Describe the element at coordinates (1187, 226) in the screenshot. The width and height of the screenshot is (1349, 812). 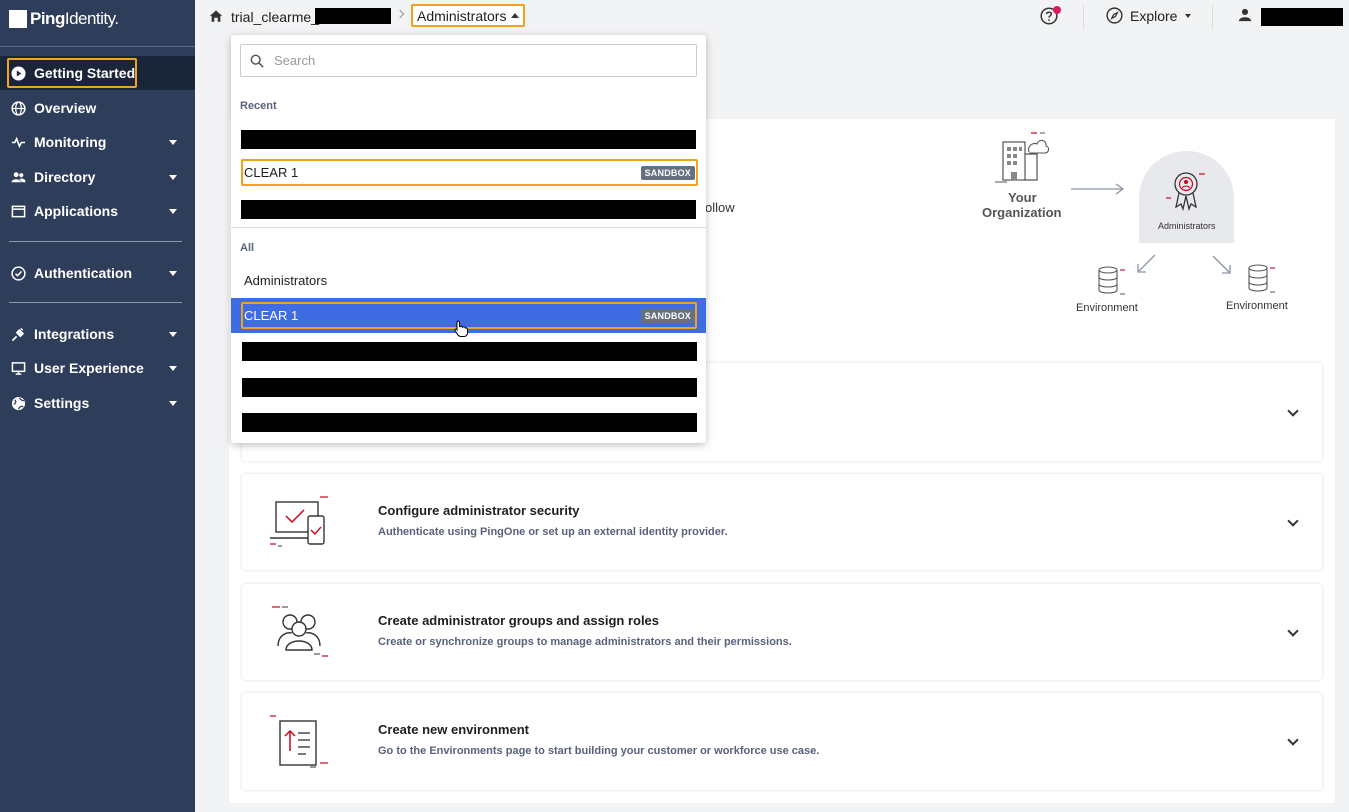
I see `diagram-admin-label: Administrators` at that location.